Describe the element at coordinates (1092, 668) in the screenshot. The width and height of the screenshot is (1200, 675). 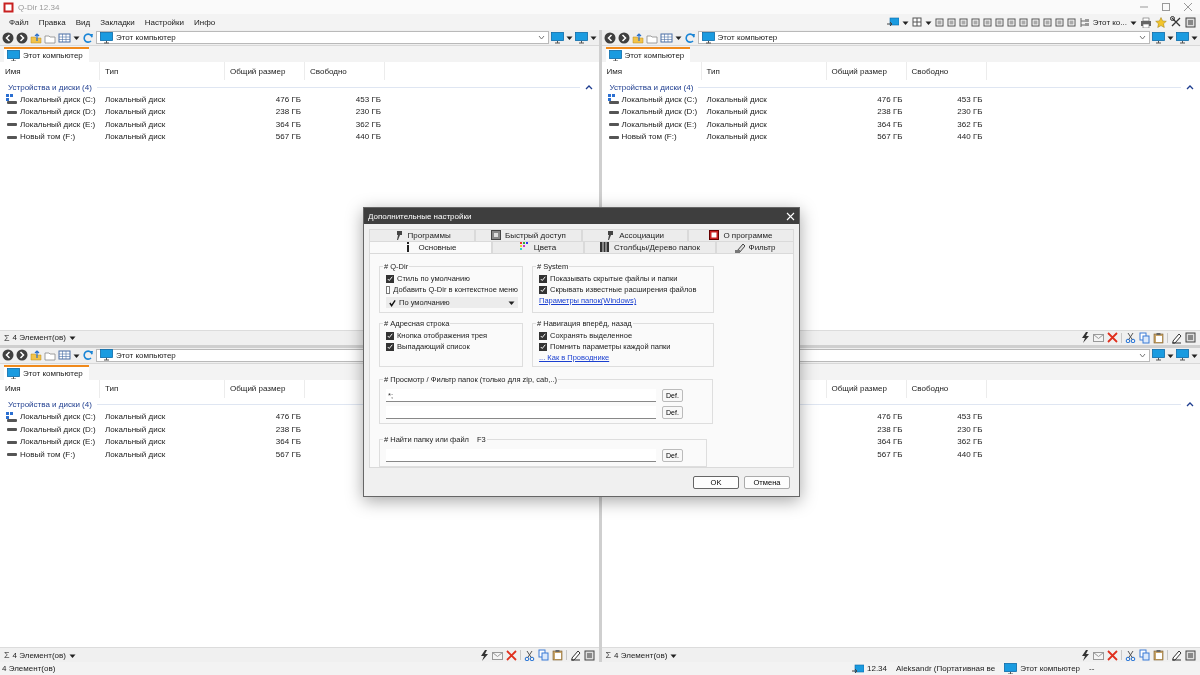
I see `status-text: --` at that location.